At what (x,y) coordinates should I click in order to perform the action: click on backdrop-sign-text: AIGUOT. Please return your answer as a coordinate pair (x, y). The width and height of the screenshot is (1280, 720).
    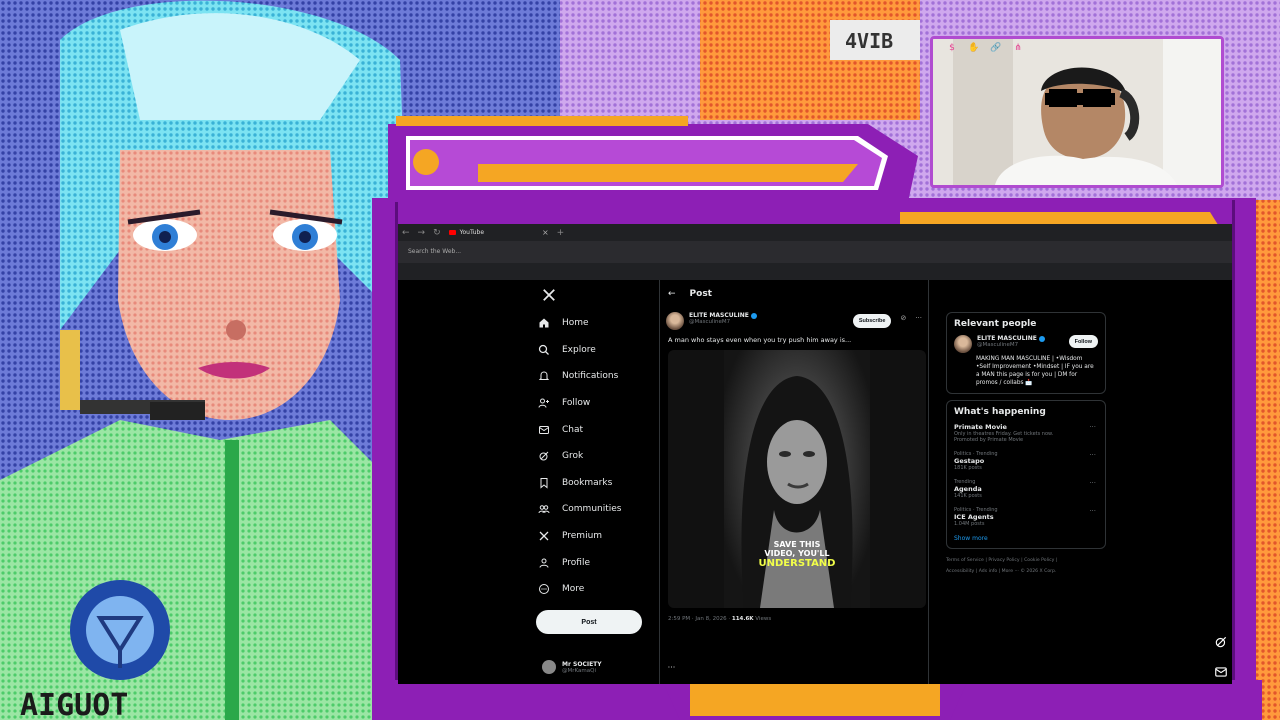
    Looking at the image, I should click on (74, 704).